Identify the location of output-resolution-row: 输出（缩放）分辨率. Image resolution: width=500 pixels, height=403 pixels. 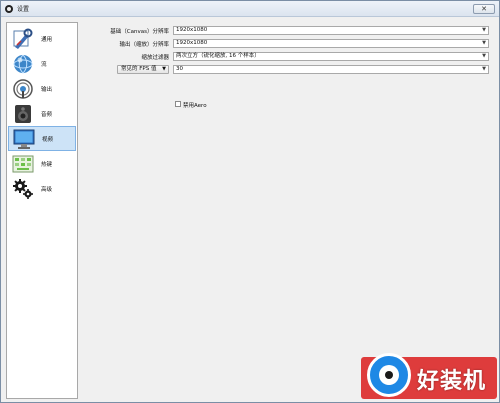
(128, 44).